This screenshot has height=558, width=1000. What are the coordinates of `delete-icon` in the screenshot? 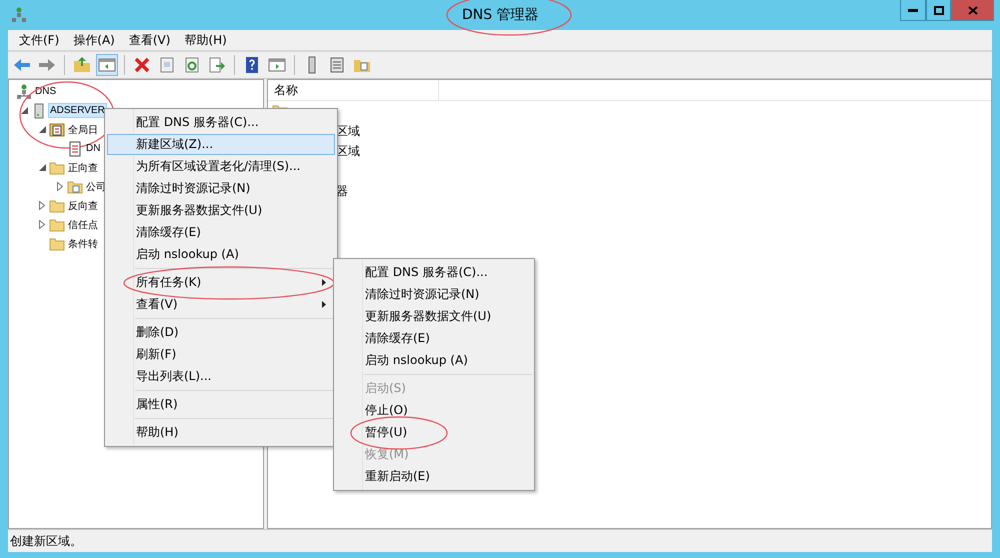 It's located at (142, 65).